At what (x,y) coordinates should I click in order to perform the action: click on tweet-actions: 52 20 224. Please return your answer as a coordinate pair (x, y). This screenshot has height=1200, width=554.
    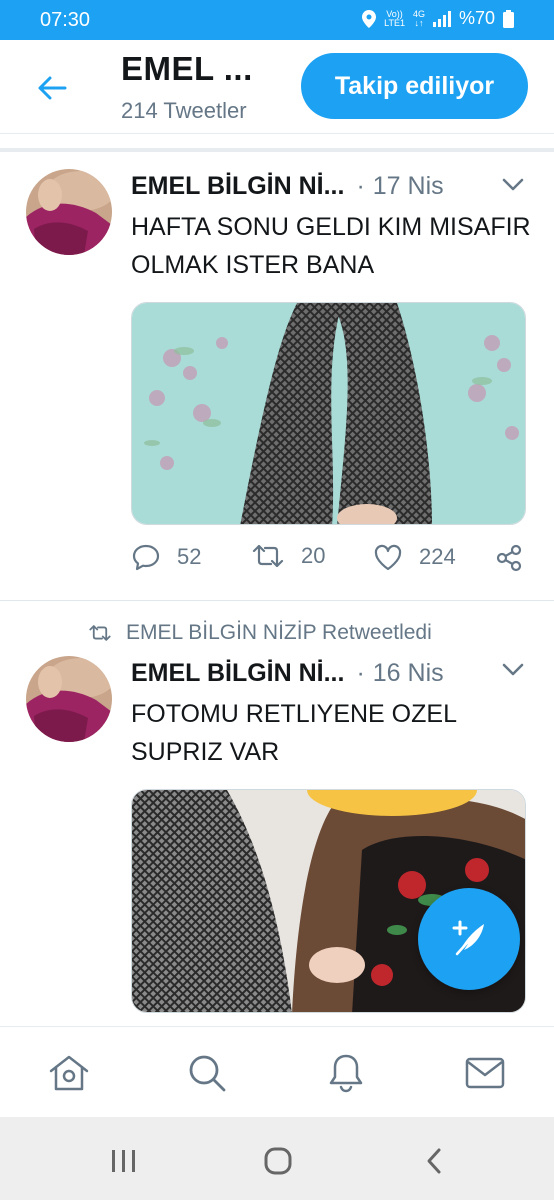
    Looking at the image, I should click on (331, 563).